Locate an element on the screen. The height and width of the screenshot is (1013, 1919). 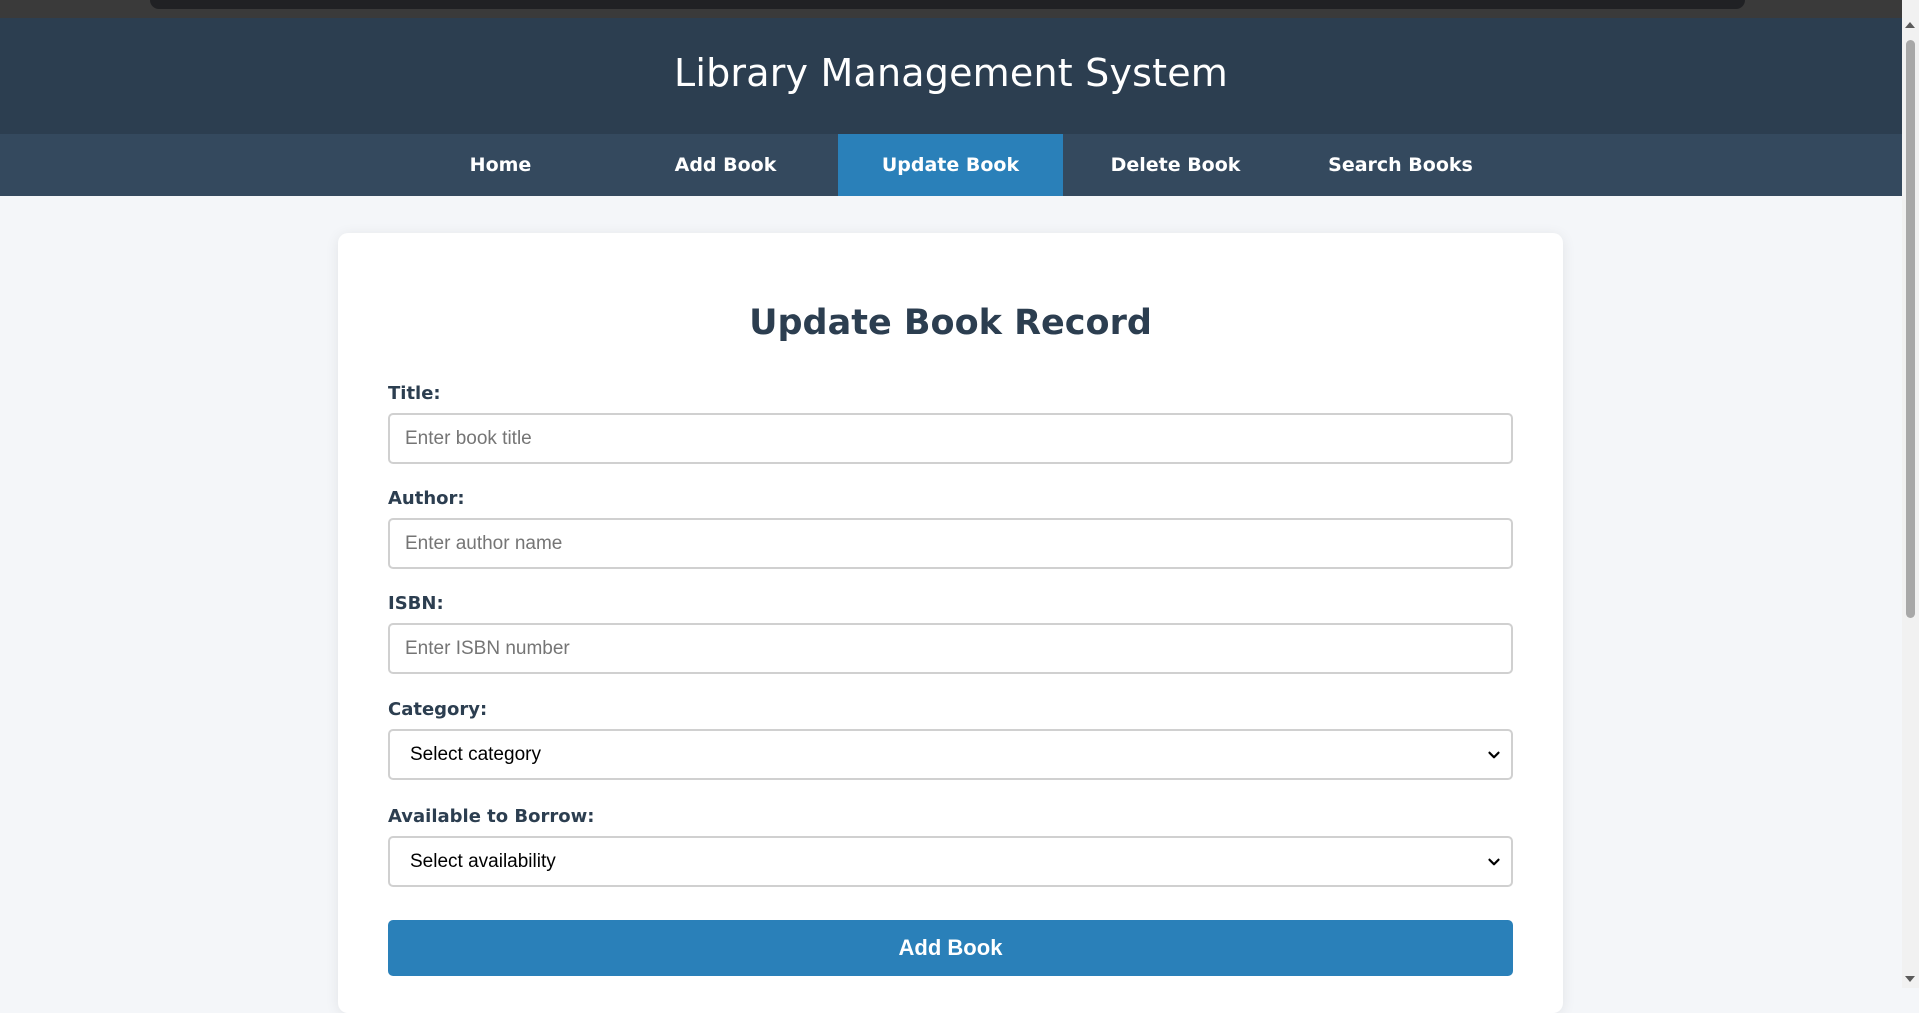
page-scrollbar is located at coordinates (1910, 494).